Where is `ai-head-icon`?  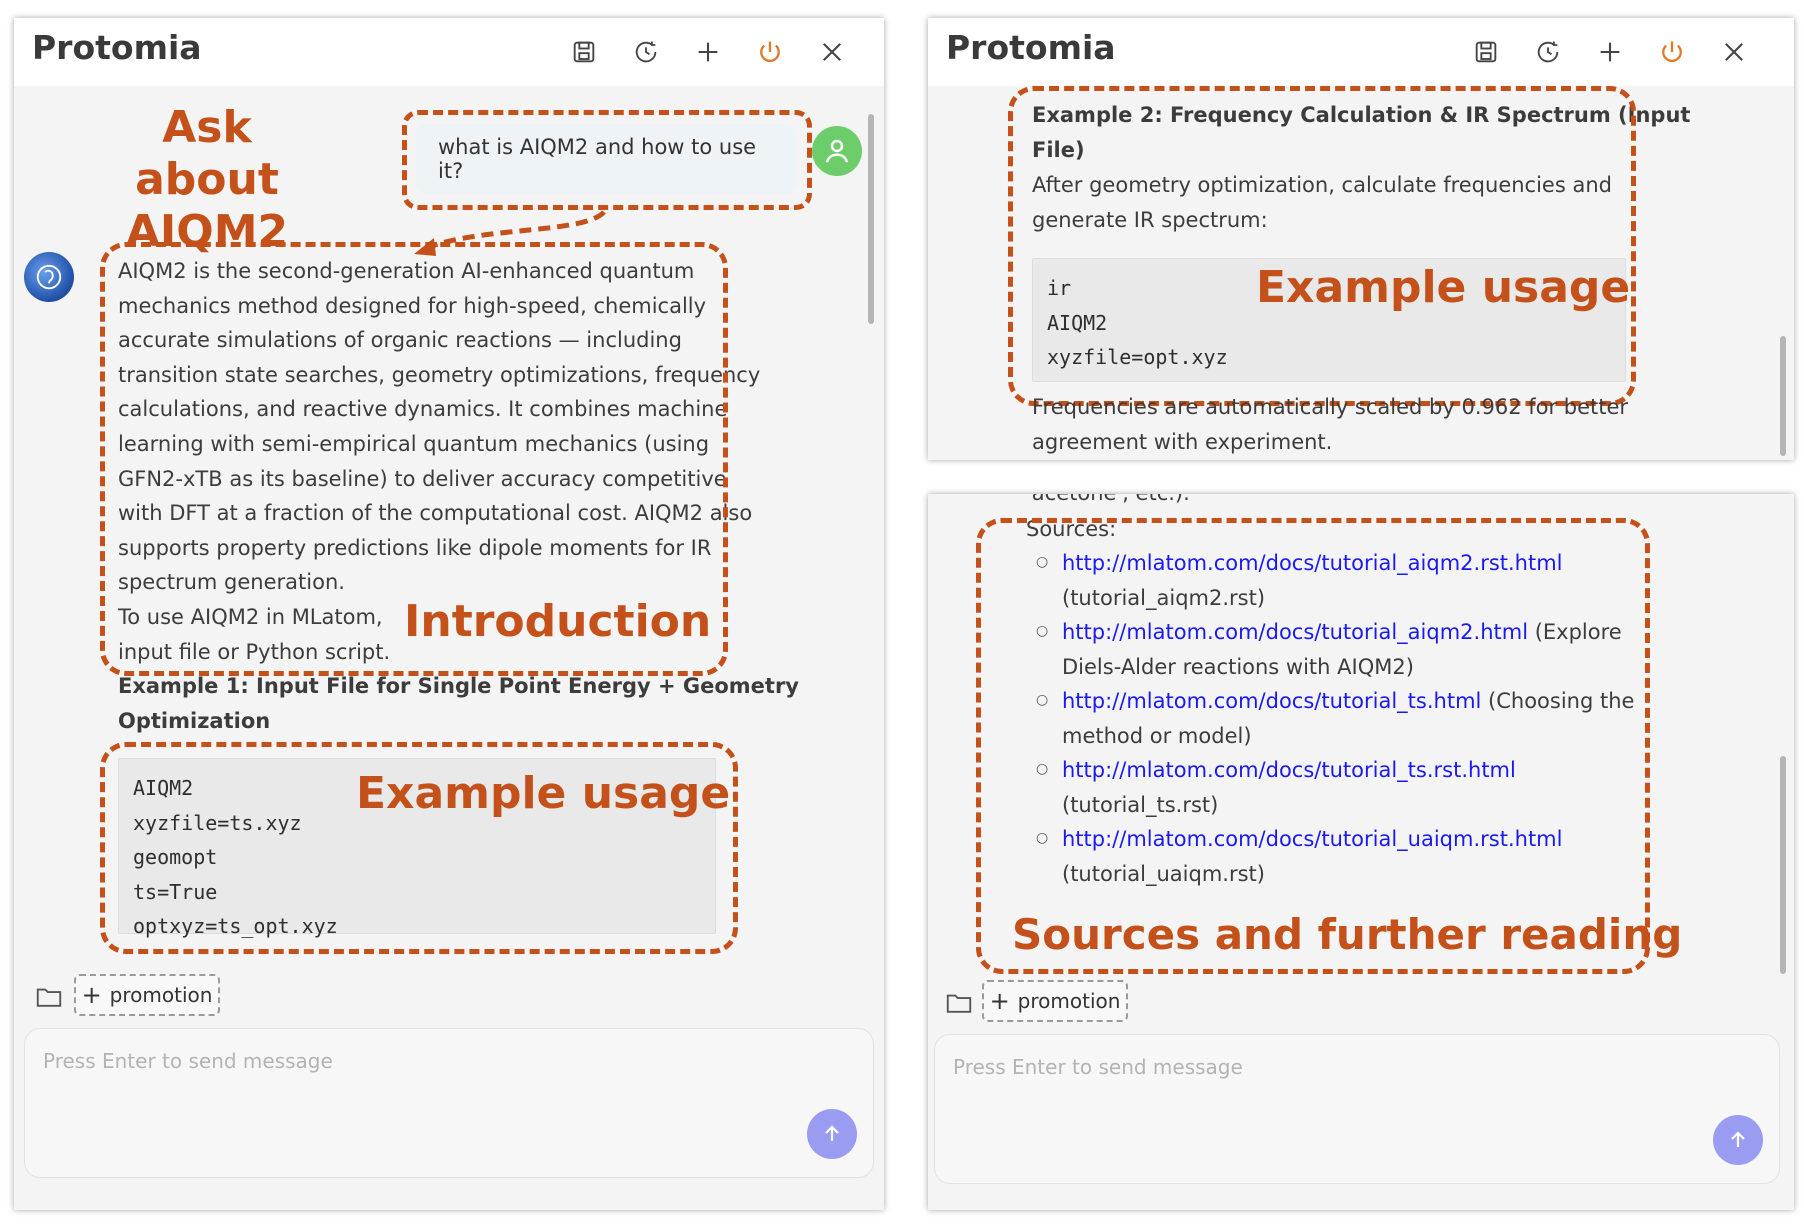 ai-head-icon is located at coordinates (49, 277).